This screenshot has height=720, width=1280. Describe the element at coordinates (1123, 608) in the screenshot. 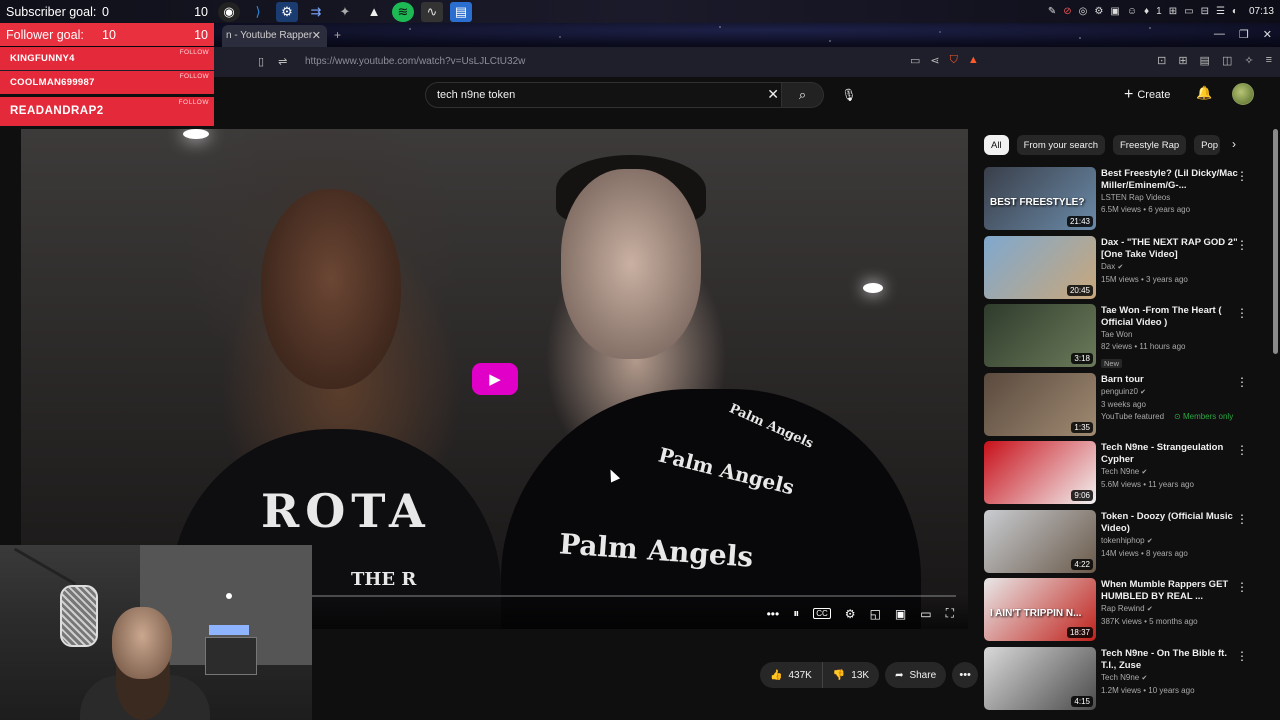

I see `channel-name: Rap Rewind` at that location.